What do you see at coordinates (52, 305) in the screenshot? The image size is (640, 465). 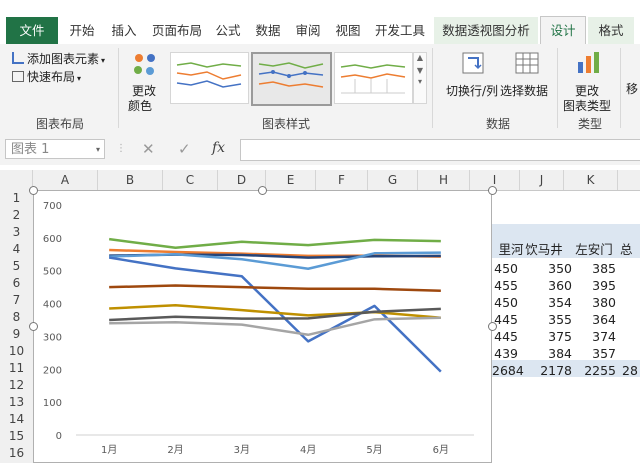 I see `y-tick-label: 400` at bounding box center [52, 305].